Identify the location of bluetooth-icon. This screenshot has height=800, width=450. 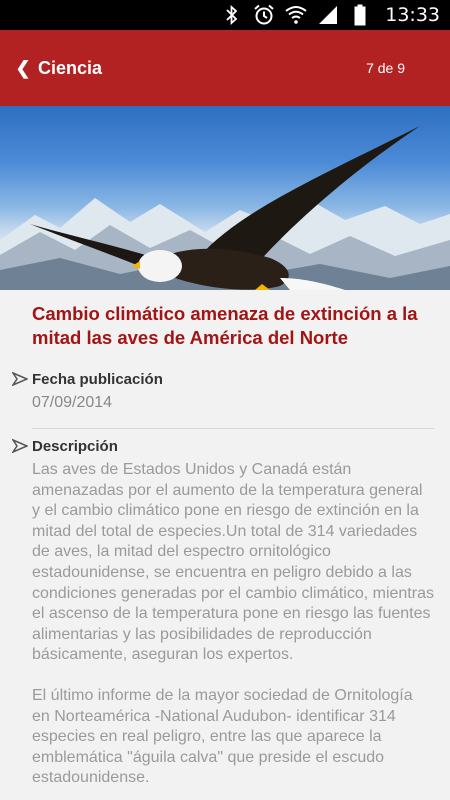
(232, 15).